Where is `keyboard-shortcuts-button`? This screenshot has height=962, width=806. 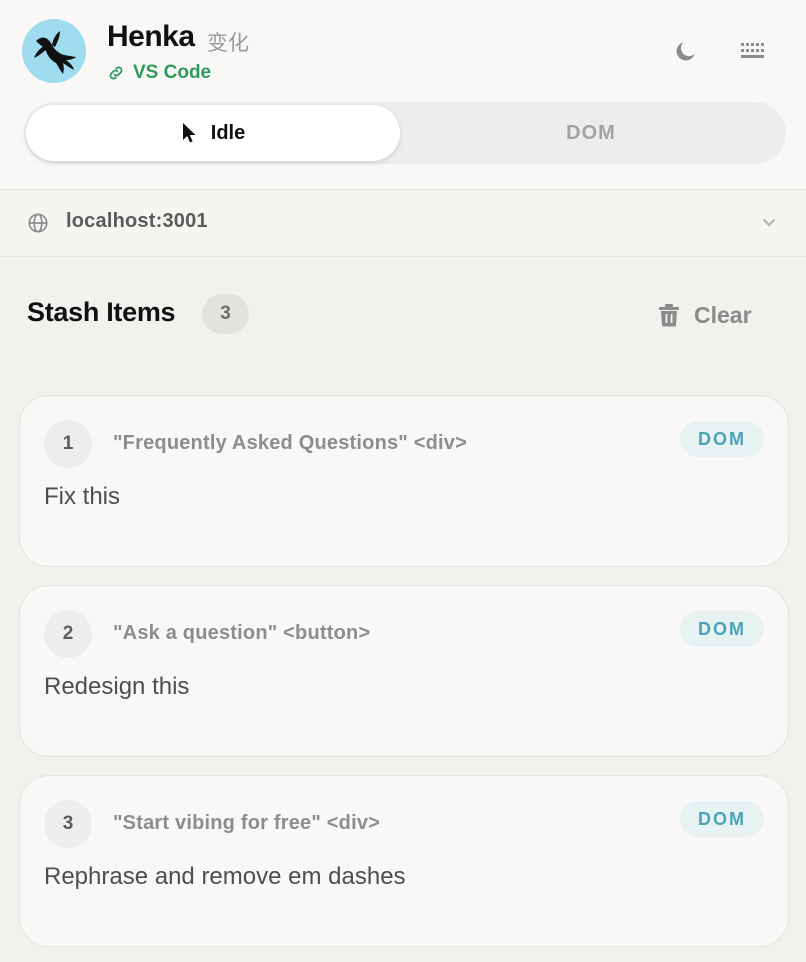 keyboard-shortcuts-button is located at coordinates (754, 51).